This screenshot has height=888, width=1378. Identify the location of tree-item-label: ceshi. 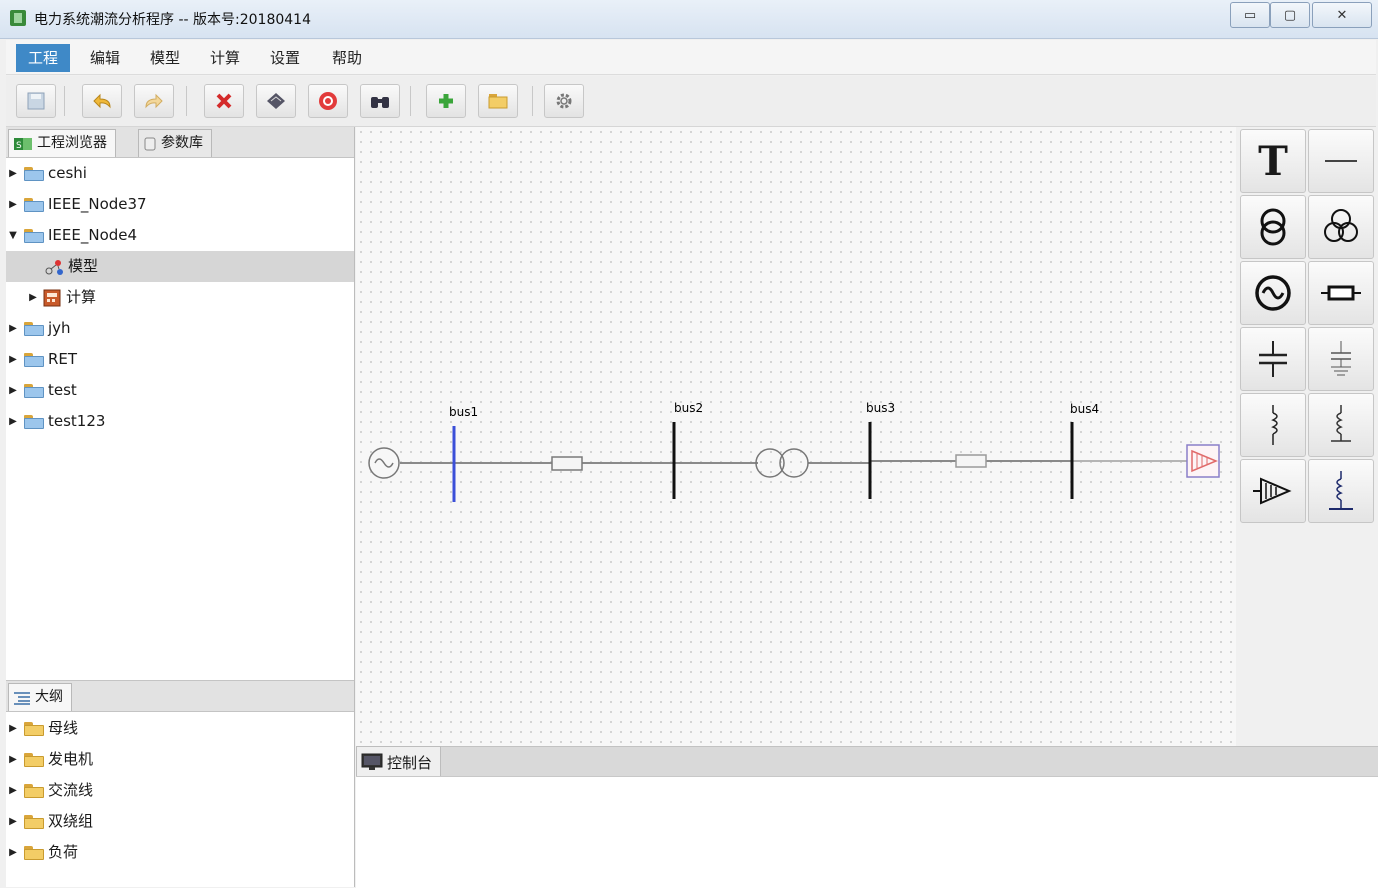
(67, 173).